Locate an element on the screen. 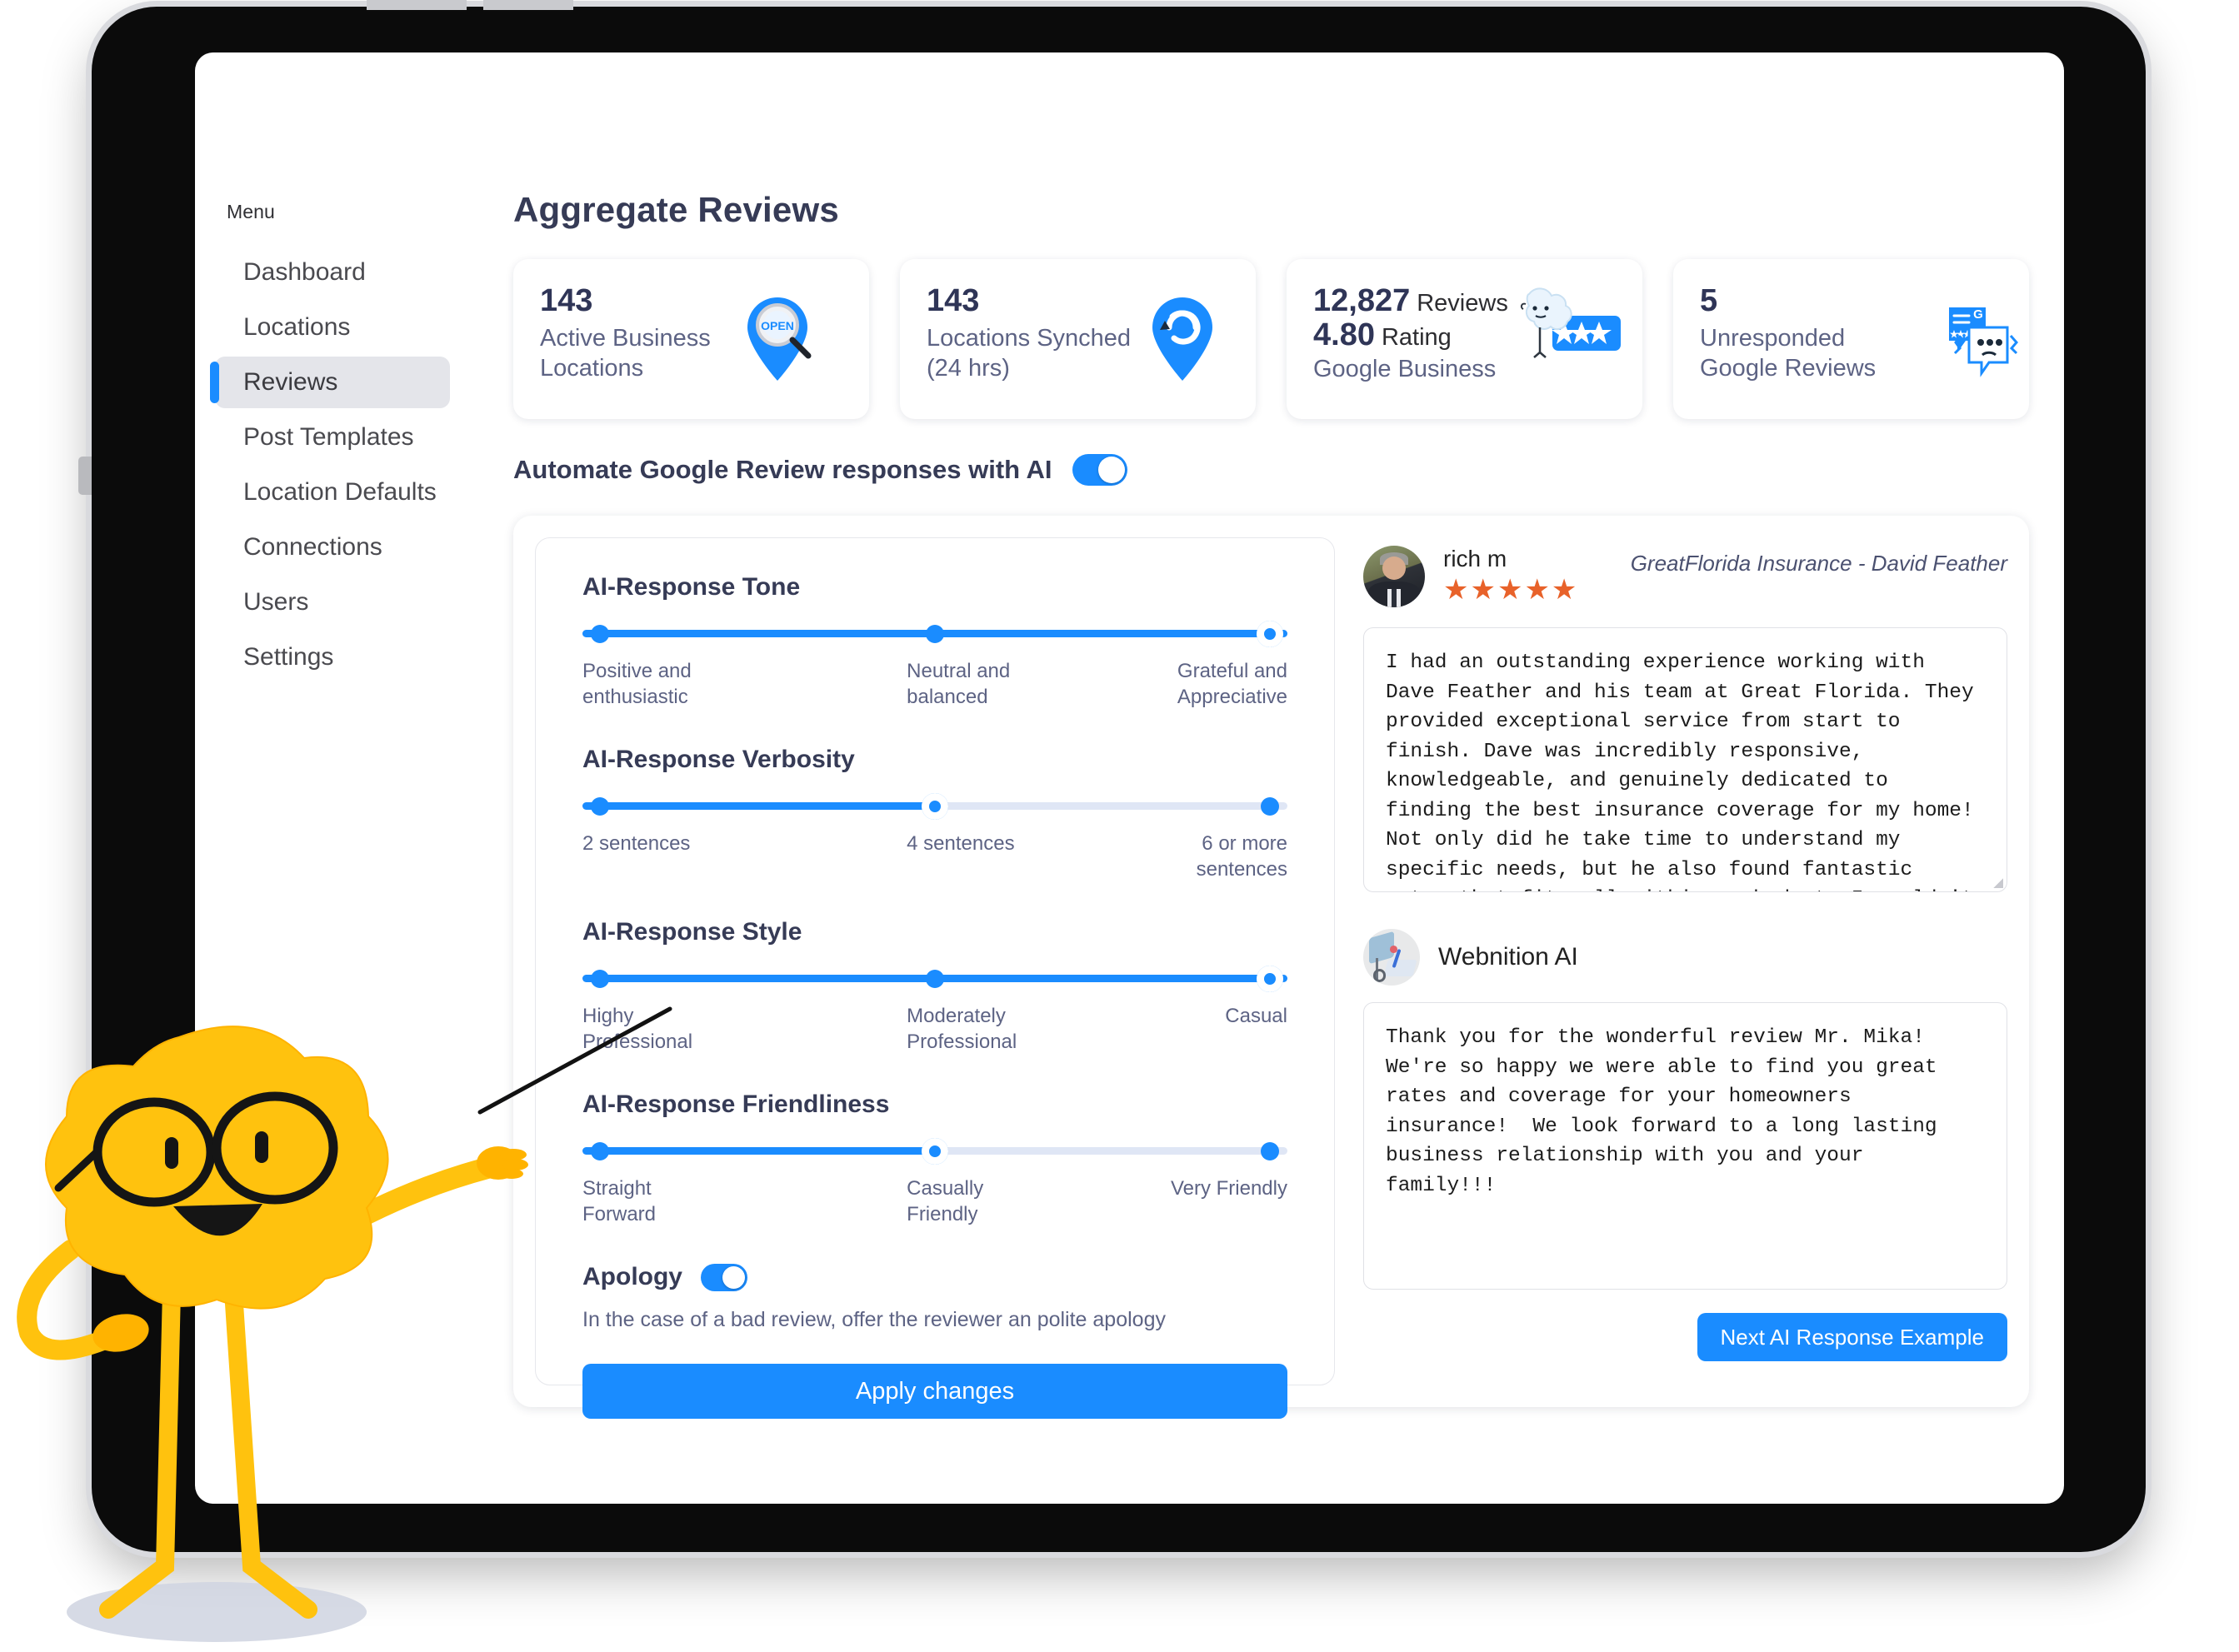 This screenshot has width=2239, height=1652. friendliness-slider-thumb is located at coordinates (935, 1151).